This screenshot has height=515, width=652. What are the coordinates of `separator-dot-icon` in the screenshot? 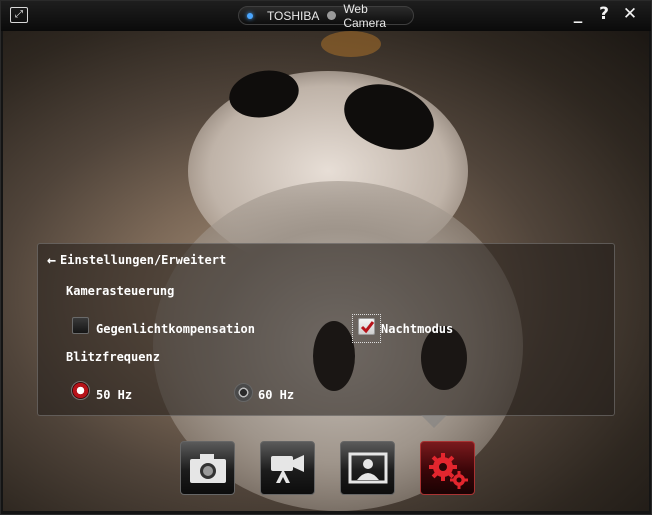 It's located at (332, 15).